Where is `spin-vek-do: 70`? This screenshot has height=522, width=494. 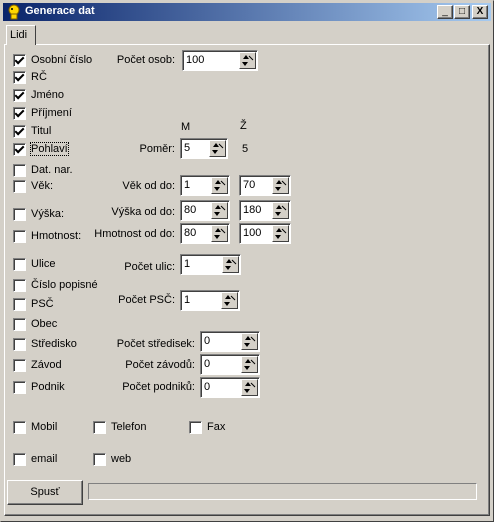
spin-vek-do: 70 is located at coordinates (265, 185).